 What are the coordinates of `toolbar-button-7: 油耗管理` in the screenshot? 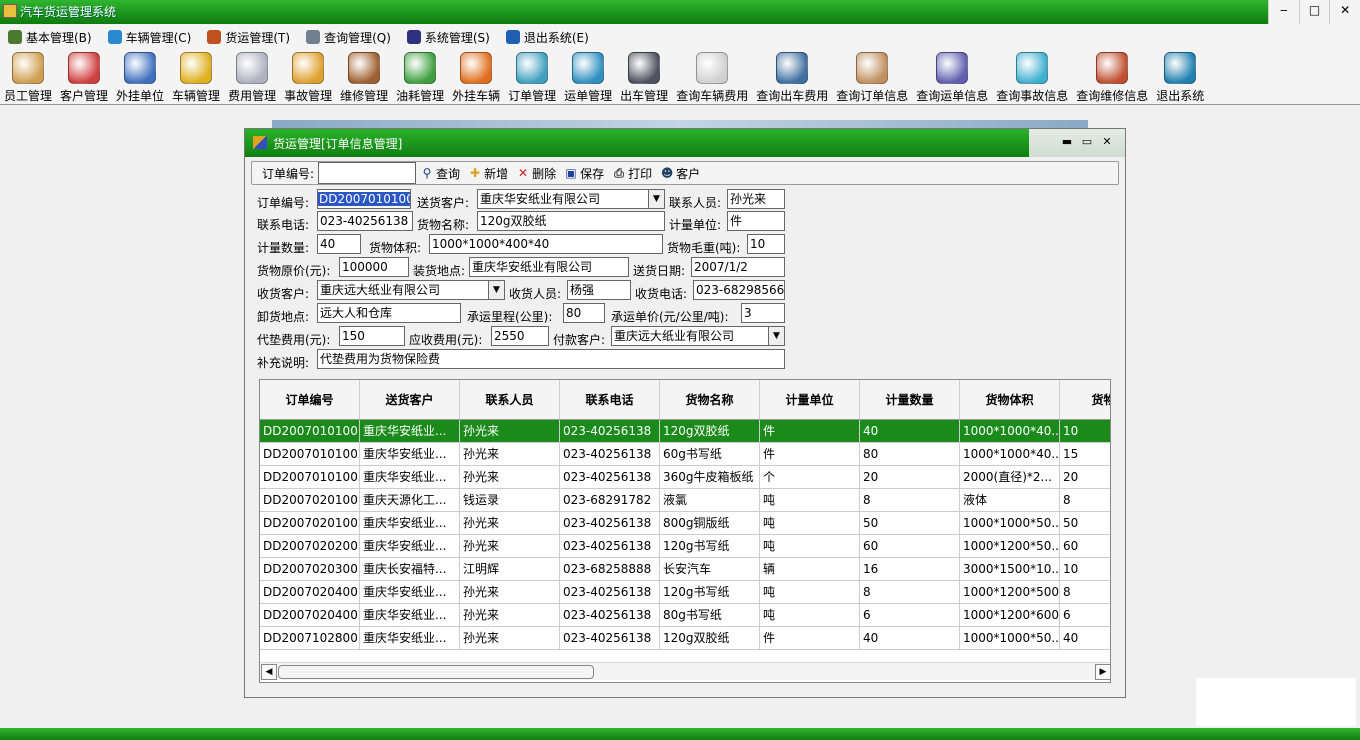 It's located at (420, 76).